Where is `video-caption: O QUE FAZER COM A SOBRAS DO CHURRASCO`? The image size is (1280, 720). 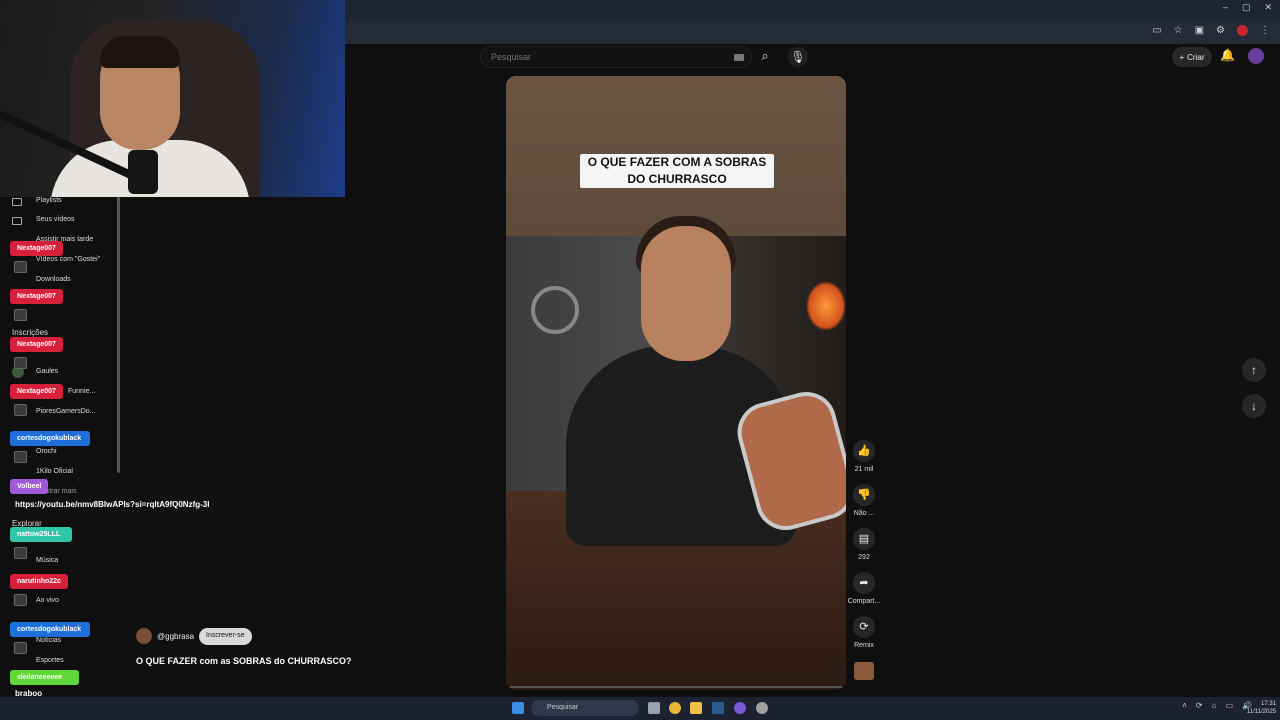
video-caption: O QUE FAZER COM A SOBRAS DO CHURRASCO is located at coordinates (677, 171).